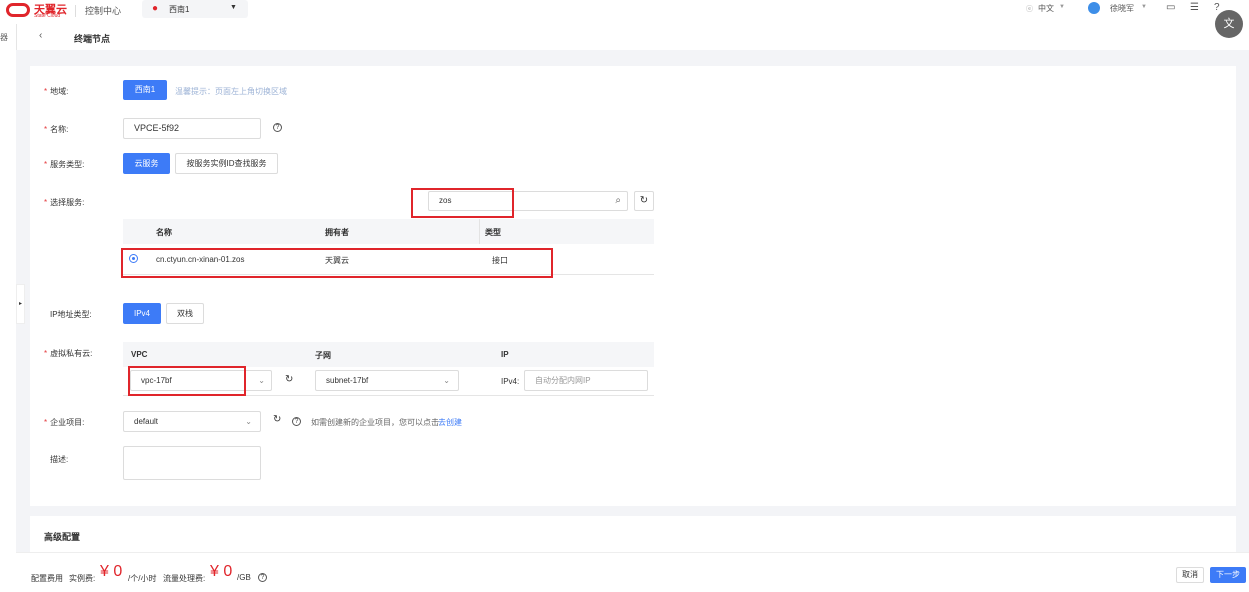 The width and height of the screenshot is (1249, 592). Describe the element at coordinates (62, 537) in the screenshot. I see `advanced-title: 高级配置` at that location.